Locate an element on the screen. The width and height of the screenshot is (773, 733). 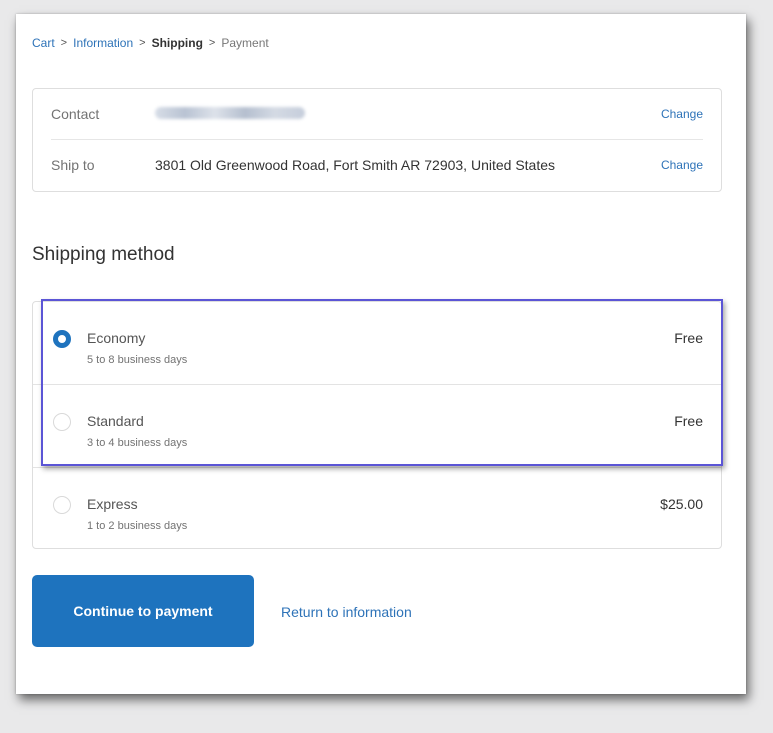
radio-economy is located at coordinates (62, 339).